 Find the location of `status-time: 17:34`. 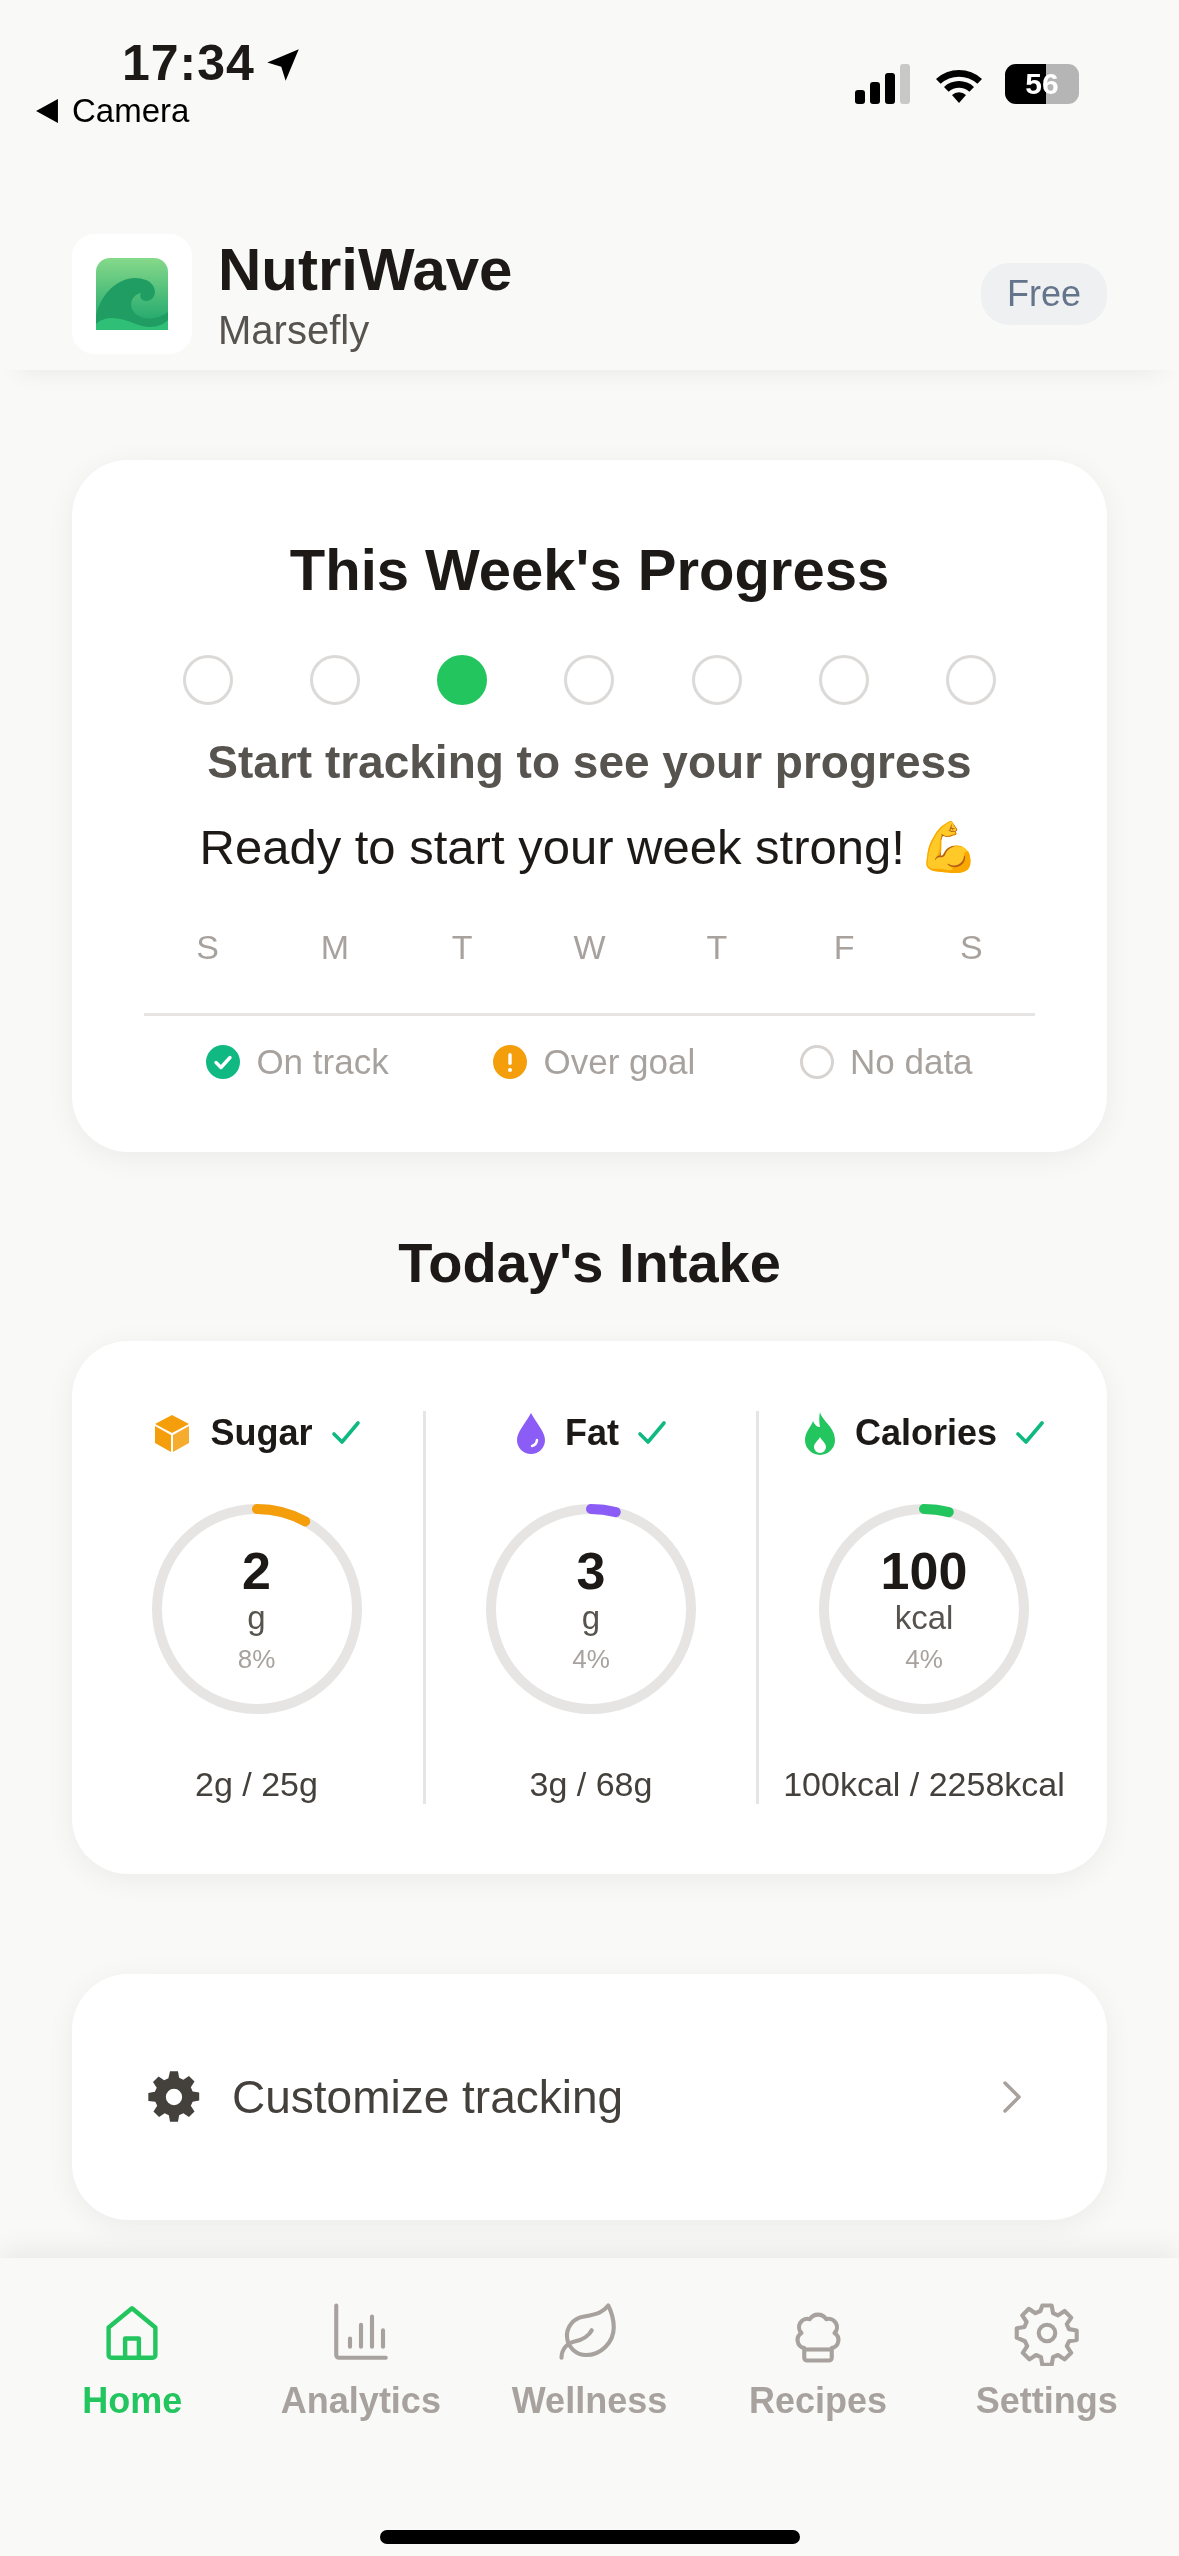

status-time: 17:34 is located at coordinates (188, 63).